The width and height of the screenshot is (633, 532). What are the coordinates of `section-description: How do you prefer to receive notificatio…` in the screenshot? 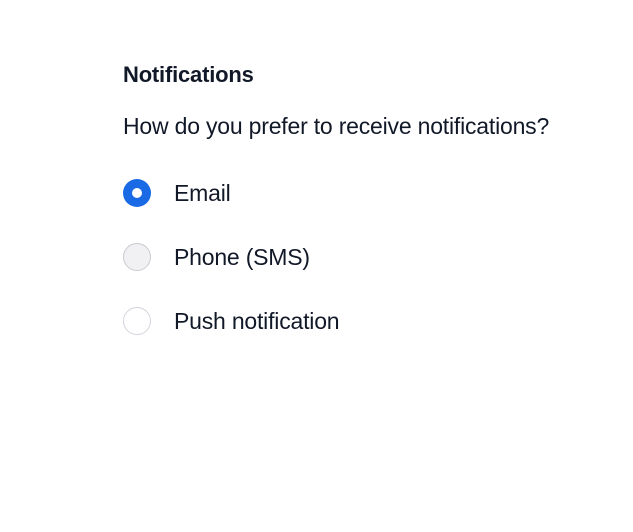 It's located at (336, 126).